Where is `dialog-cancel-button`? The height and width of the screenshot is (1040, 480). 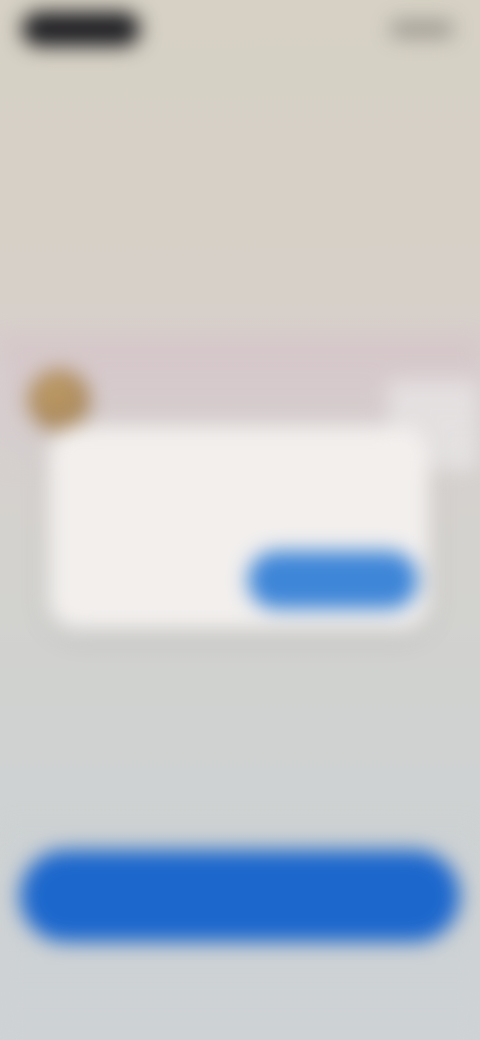 dialog-cancel-button is located at coordinates (163, 580).